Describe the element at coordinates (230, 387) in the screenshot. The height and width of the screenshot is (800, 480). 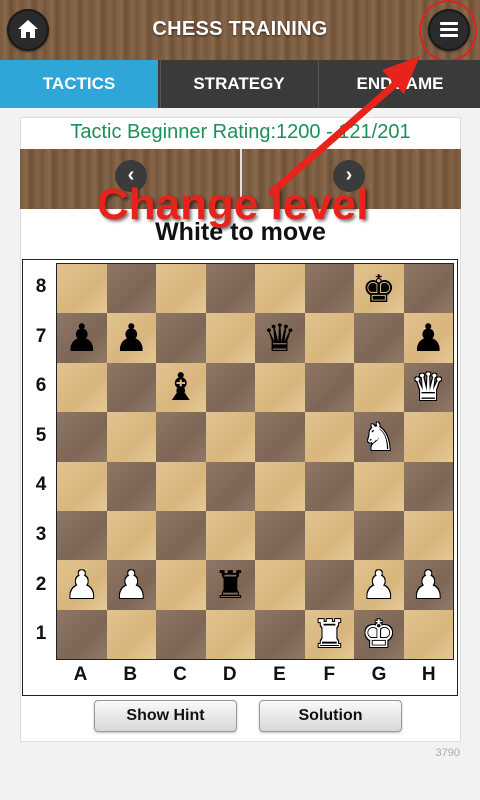
I see `square-d6` at that location.